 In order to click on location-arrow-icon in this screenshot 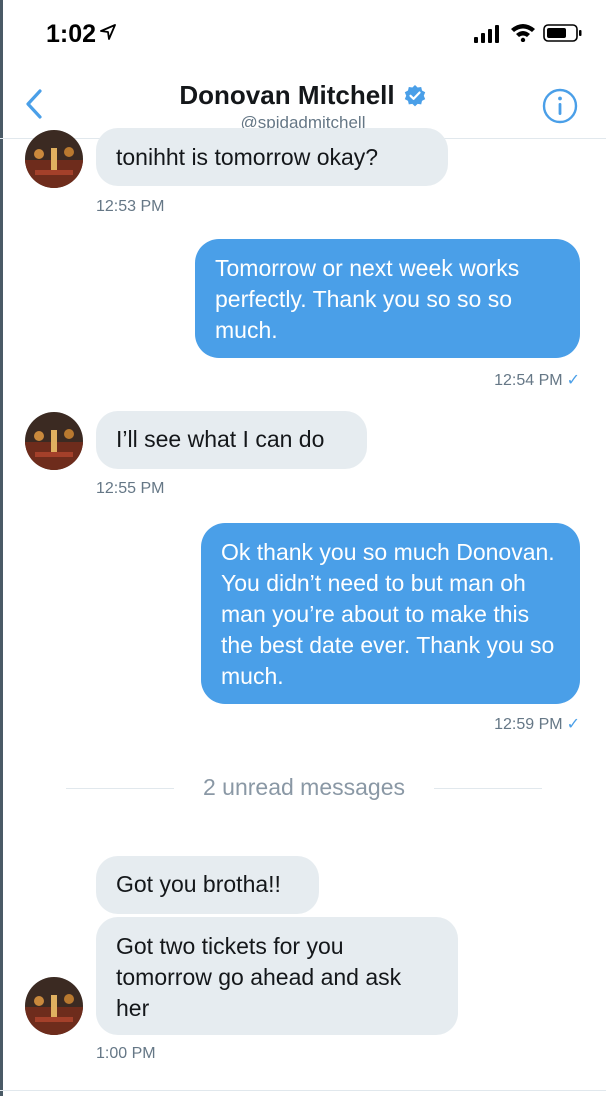, I will do `click(108, 32)`.